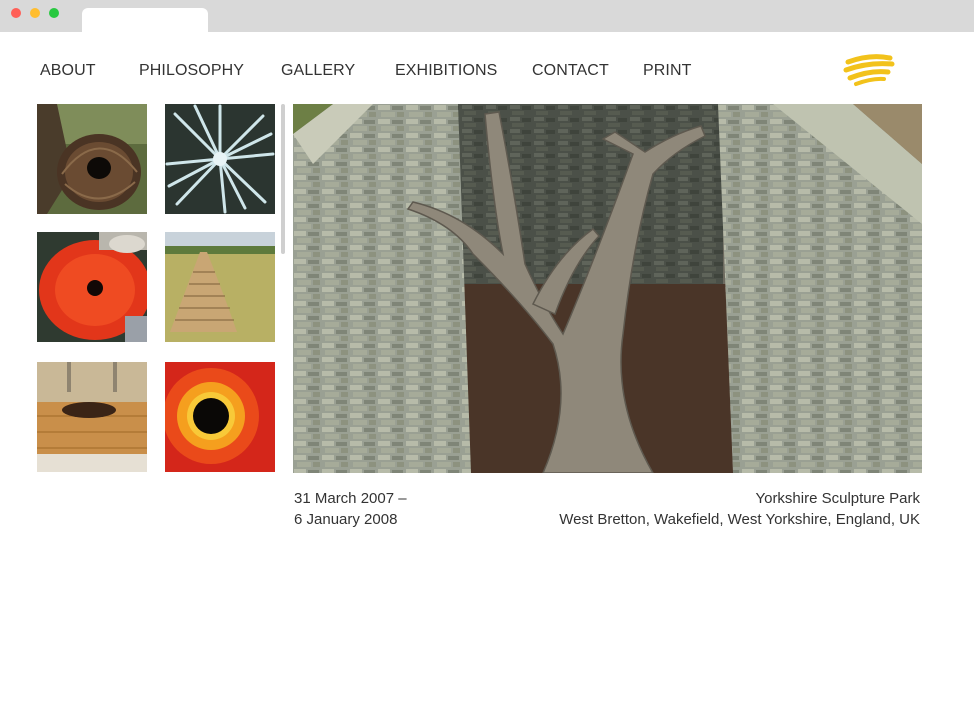 The height and width of the screenshot is (719, 974). Describe the element at coordinates (35, 13) in the screenshot. I see `minimize-window-button` at that location.